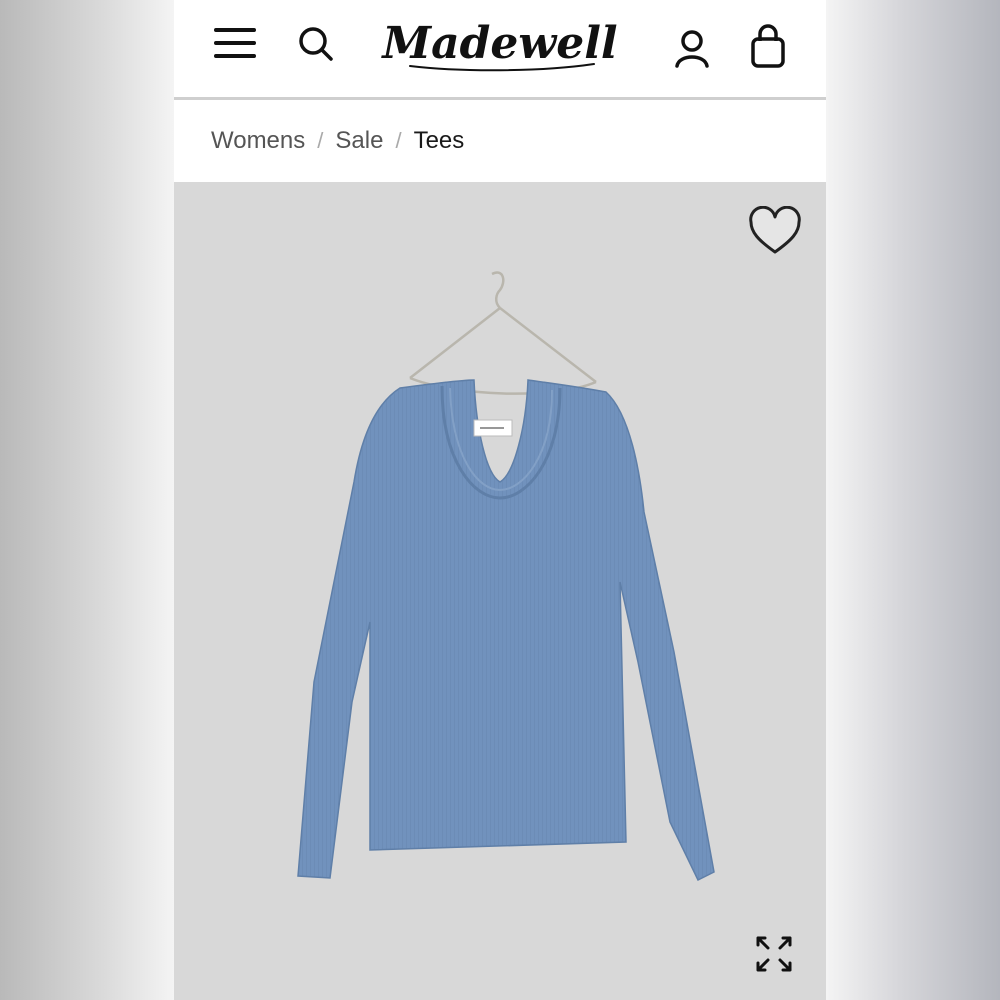 The height and width of the screenshot is (1000, 1000). I want to click on breadcrumb-tees: Tees, so click(439, 140).